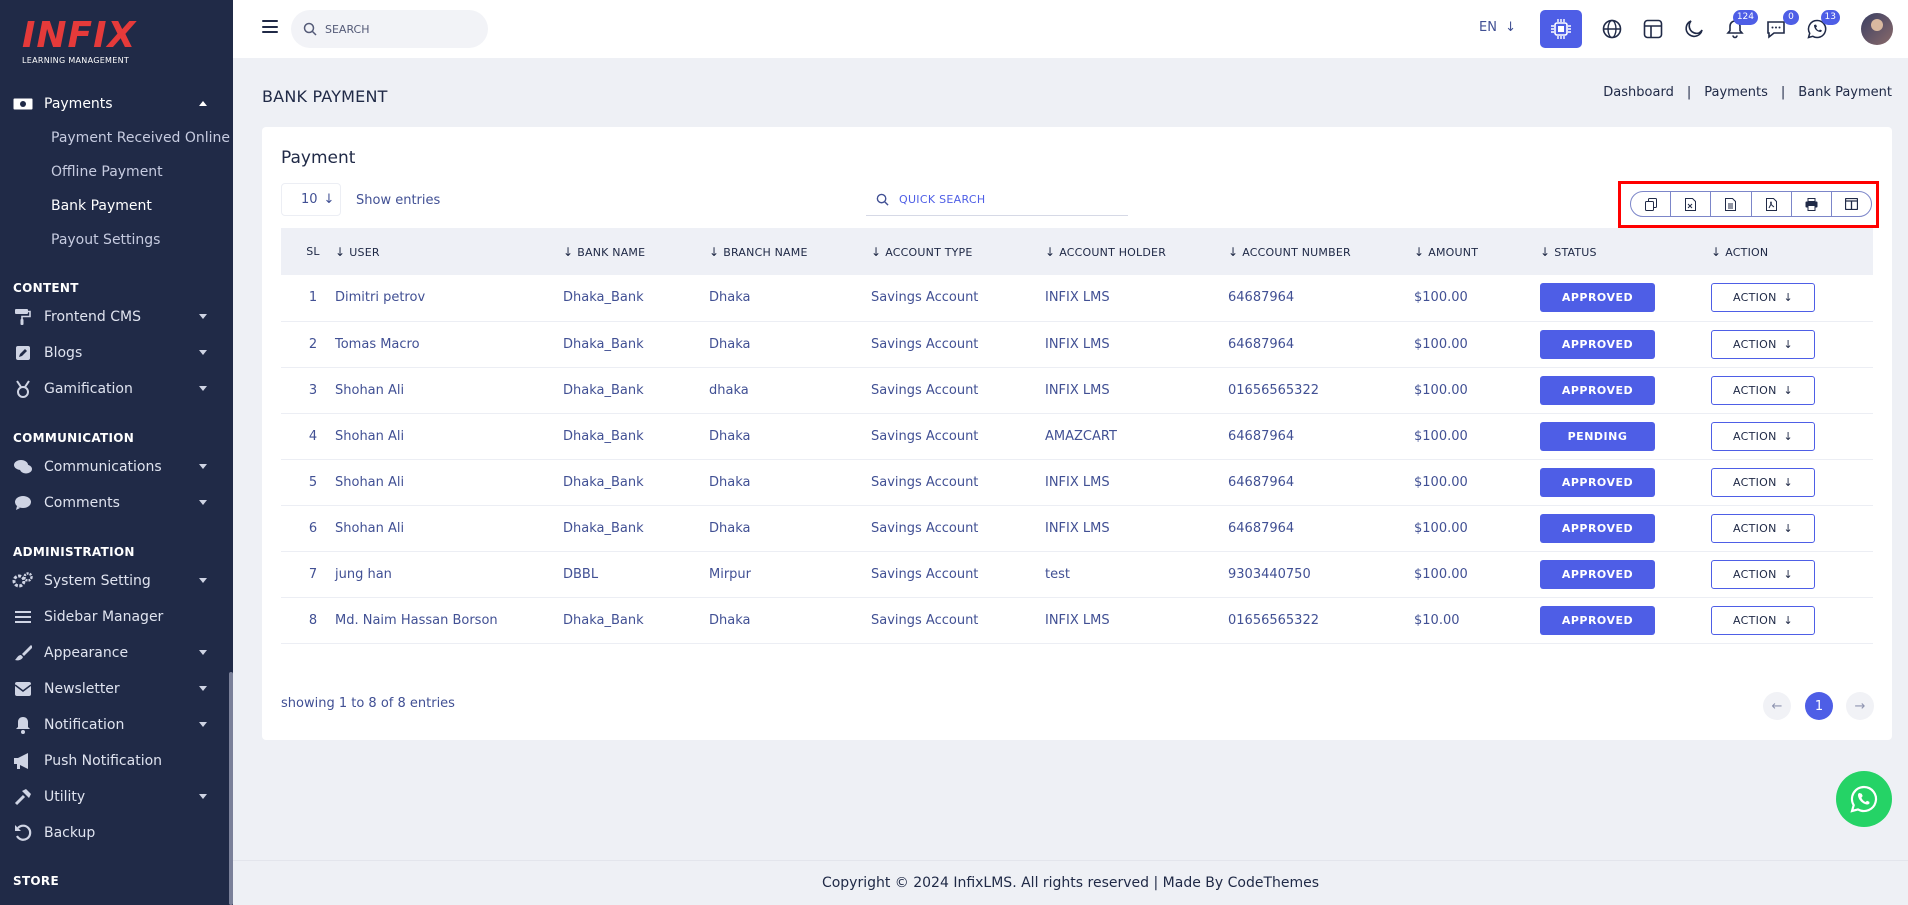 The width and height of the screenshot is (1908, 905). Describe the element at coordinates (882, 199) in the screenshot. I see `search-icon` at that location.